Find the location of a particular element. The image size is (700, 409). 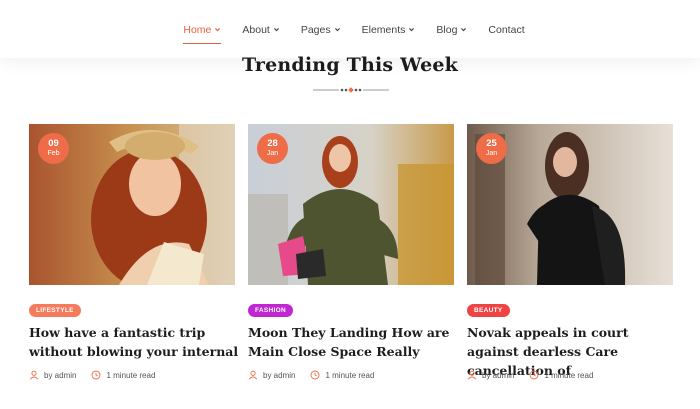

nav-item-label: Home is located at coordinates (197, 29).